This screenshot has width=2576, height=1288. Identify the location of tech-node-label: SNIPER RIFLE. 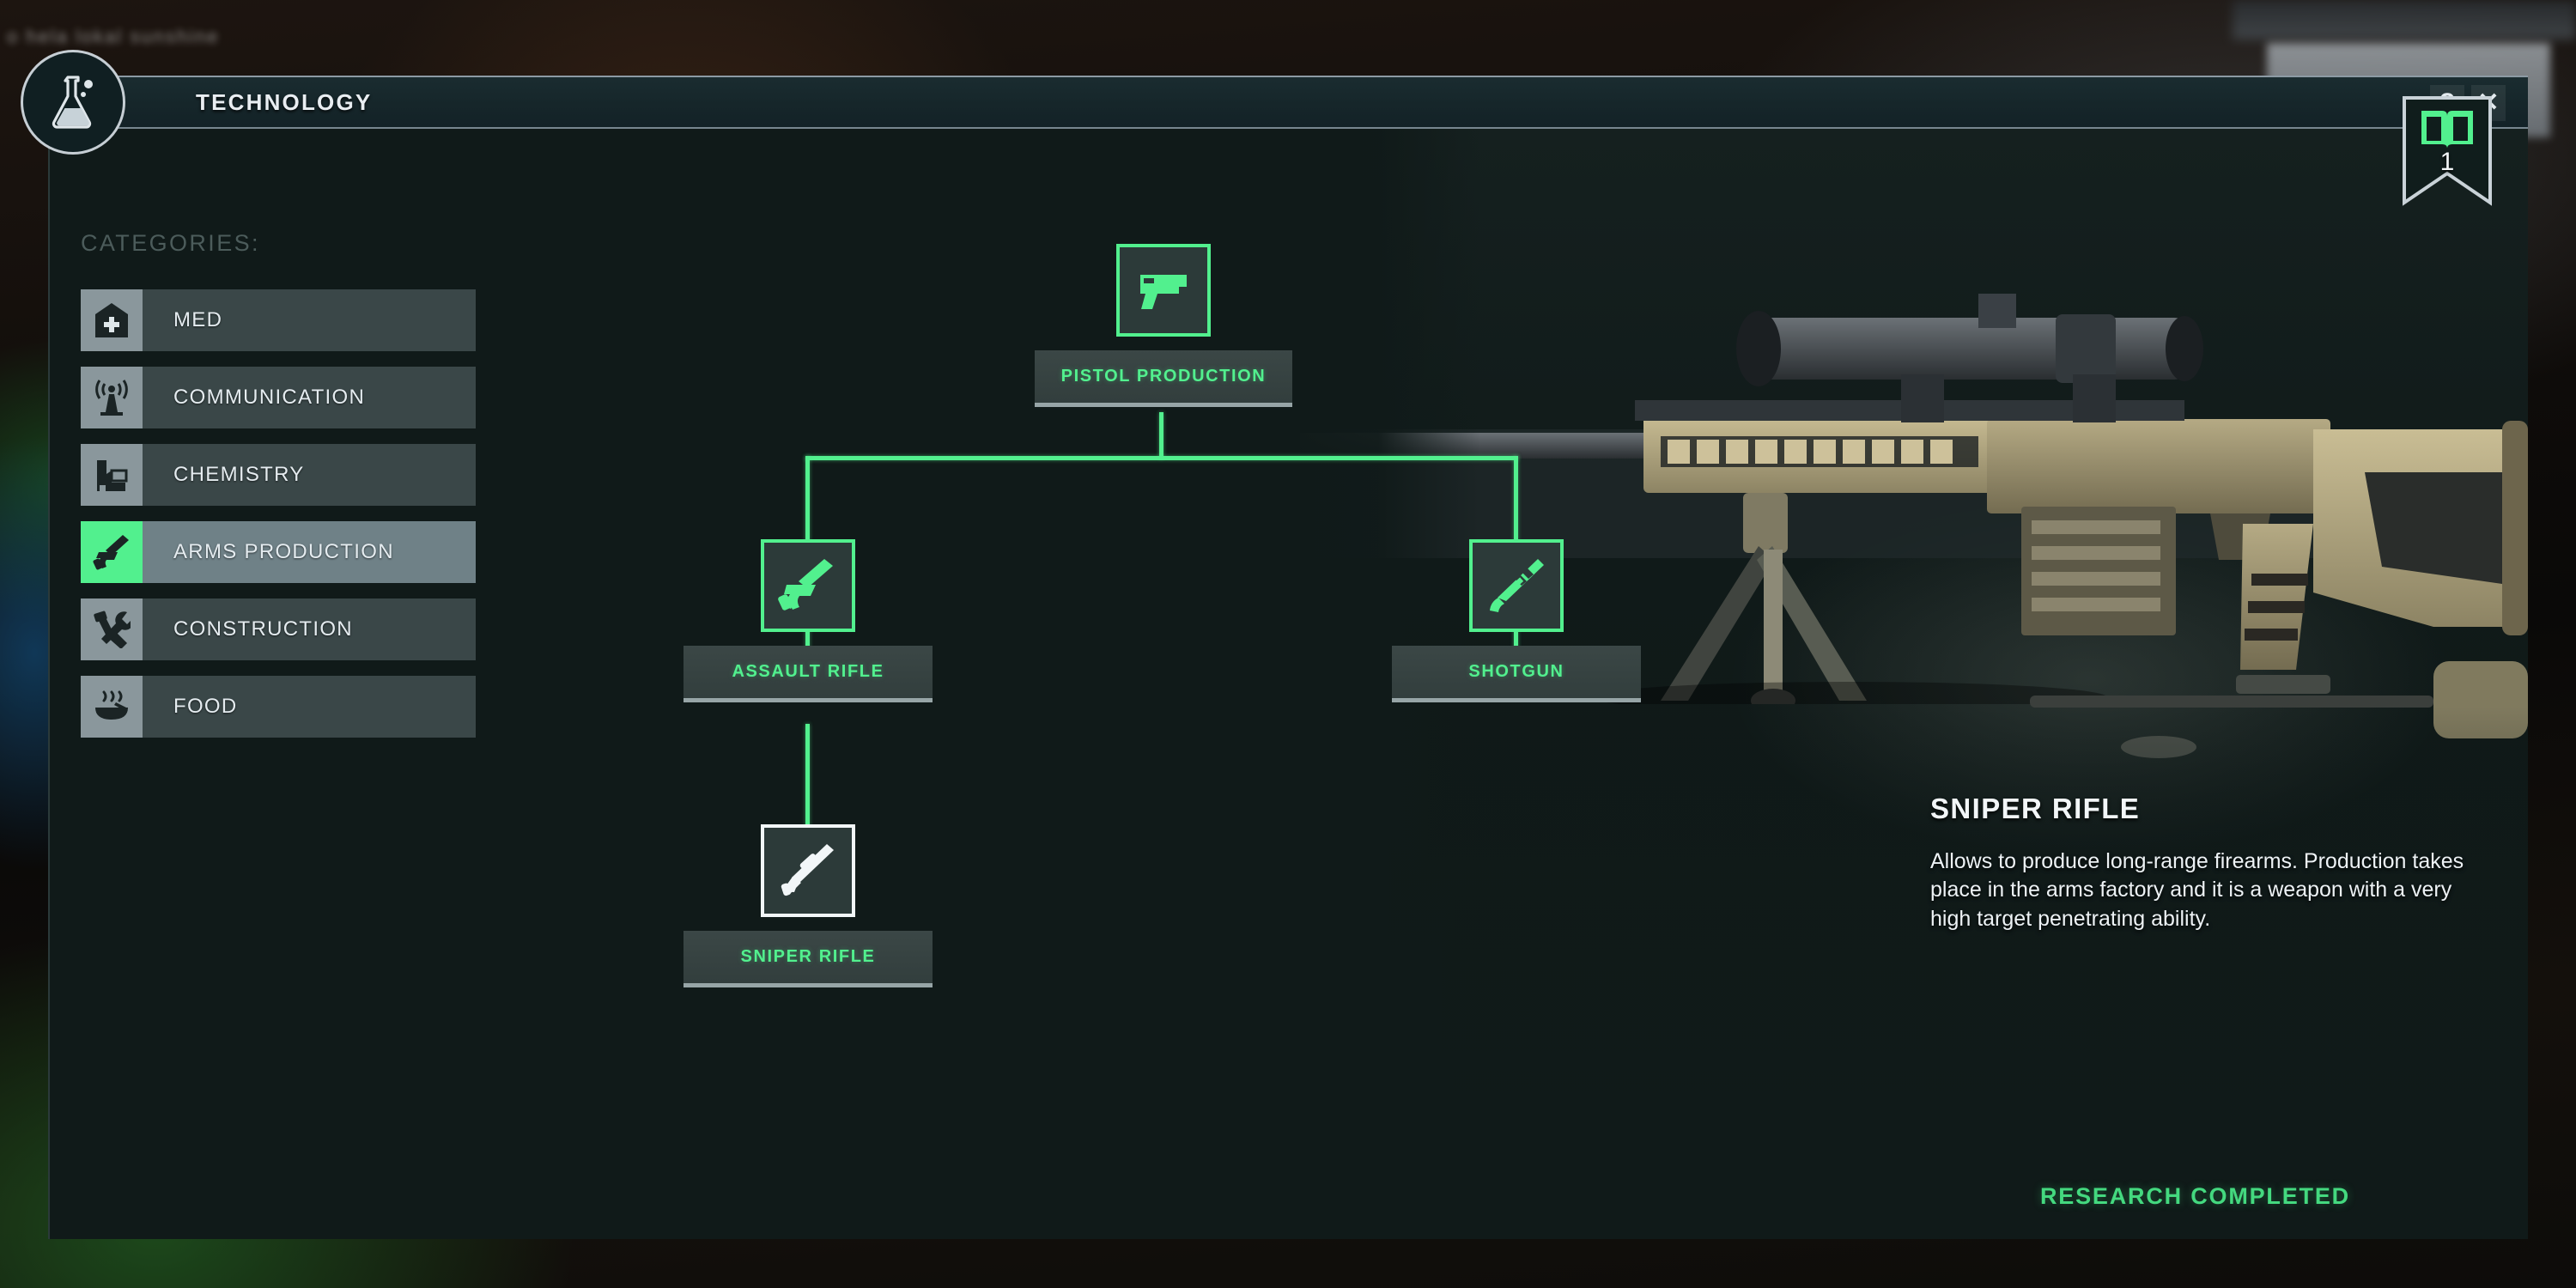
(808, 959).